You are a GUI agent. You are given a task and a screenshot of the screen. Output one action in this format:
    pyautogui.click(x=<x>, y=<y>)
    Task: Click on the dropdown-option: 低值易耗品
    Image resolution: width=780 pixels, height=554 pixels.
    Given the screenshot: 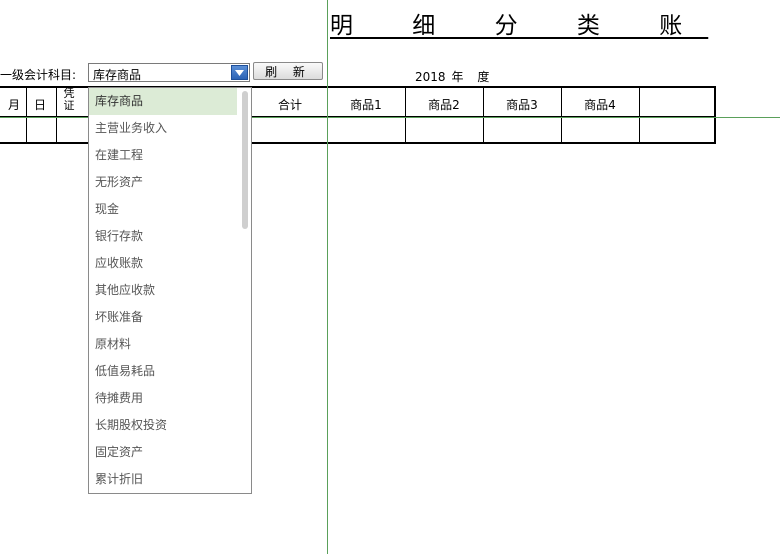 What is the action you would take?
    pyautogui.click(x=163, y=371)
    